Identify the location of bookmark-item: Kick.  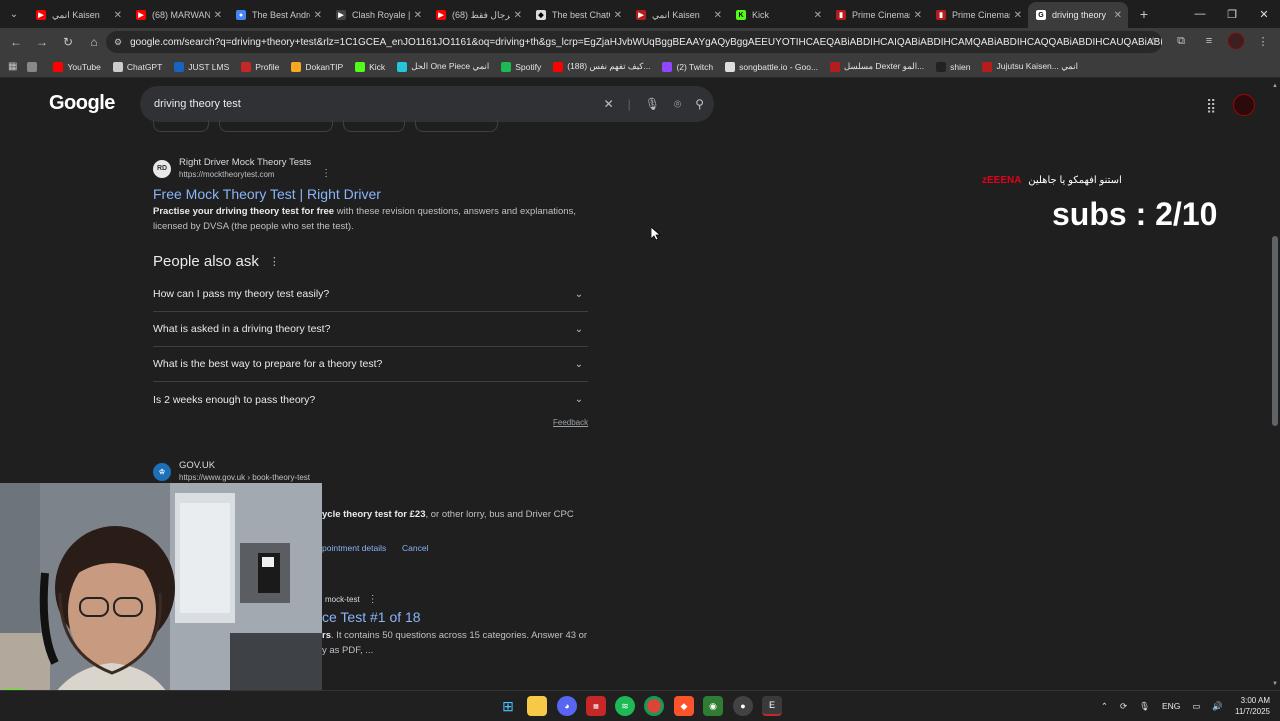
(370, 66).